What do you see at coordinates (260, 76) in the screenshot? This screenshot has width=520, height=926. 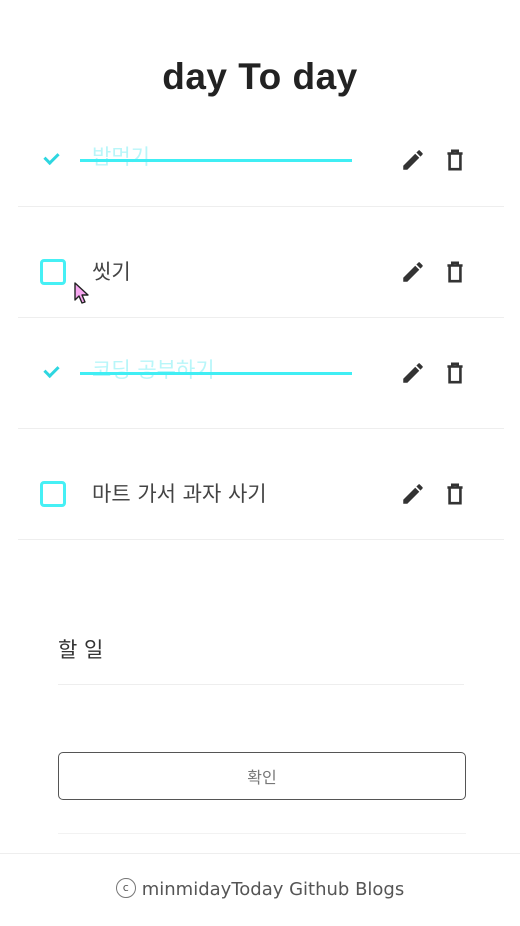 I see `app-title: day To day` at bounding box center [260, 76].